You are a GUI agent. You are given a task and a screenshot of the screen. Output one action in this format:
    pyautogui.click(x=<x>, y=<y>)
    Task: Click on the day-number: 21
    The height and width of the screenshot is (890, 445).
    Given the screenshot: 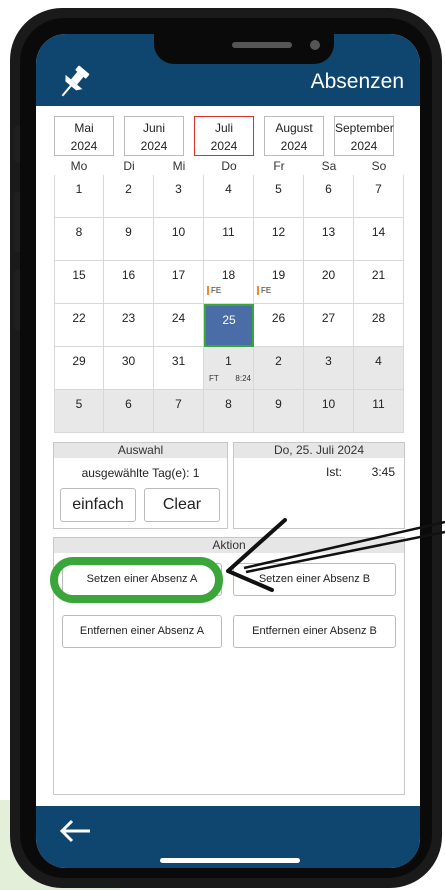 What is the action you would take?
    pyautogui.click(x=378, y=275)
    